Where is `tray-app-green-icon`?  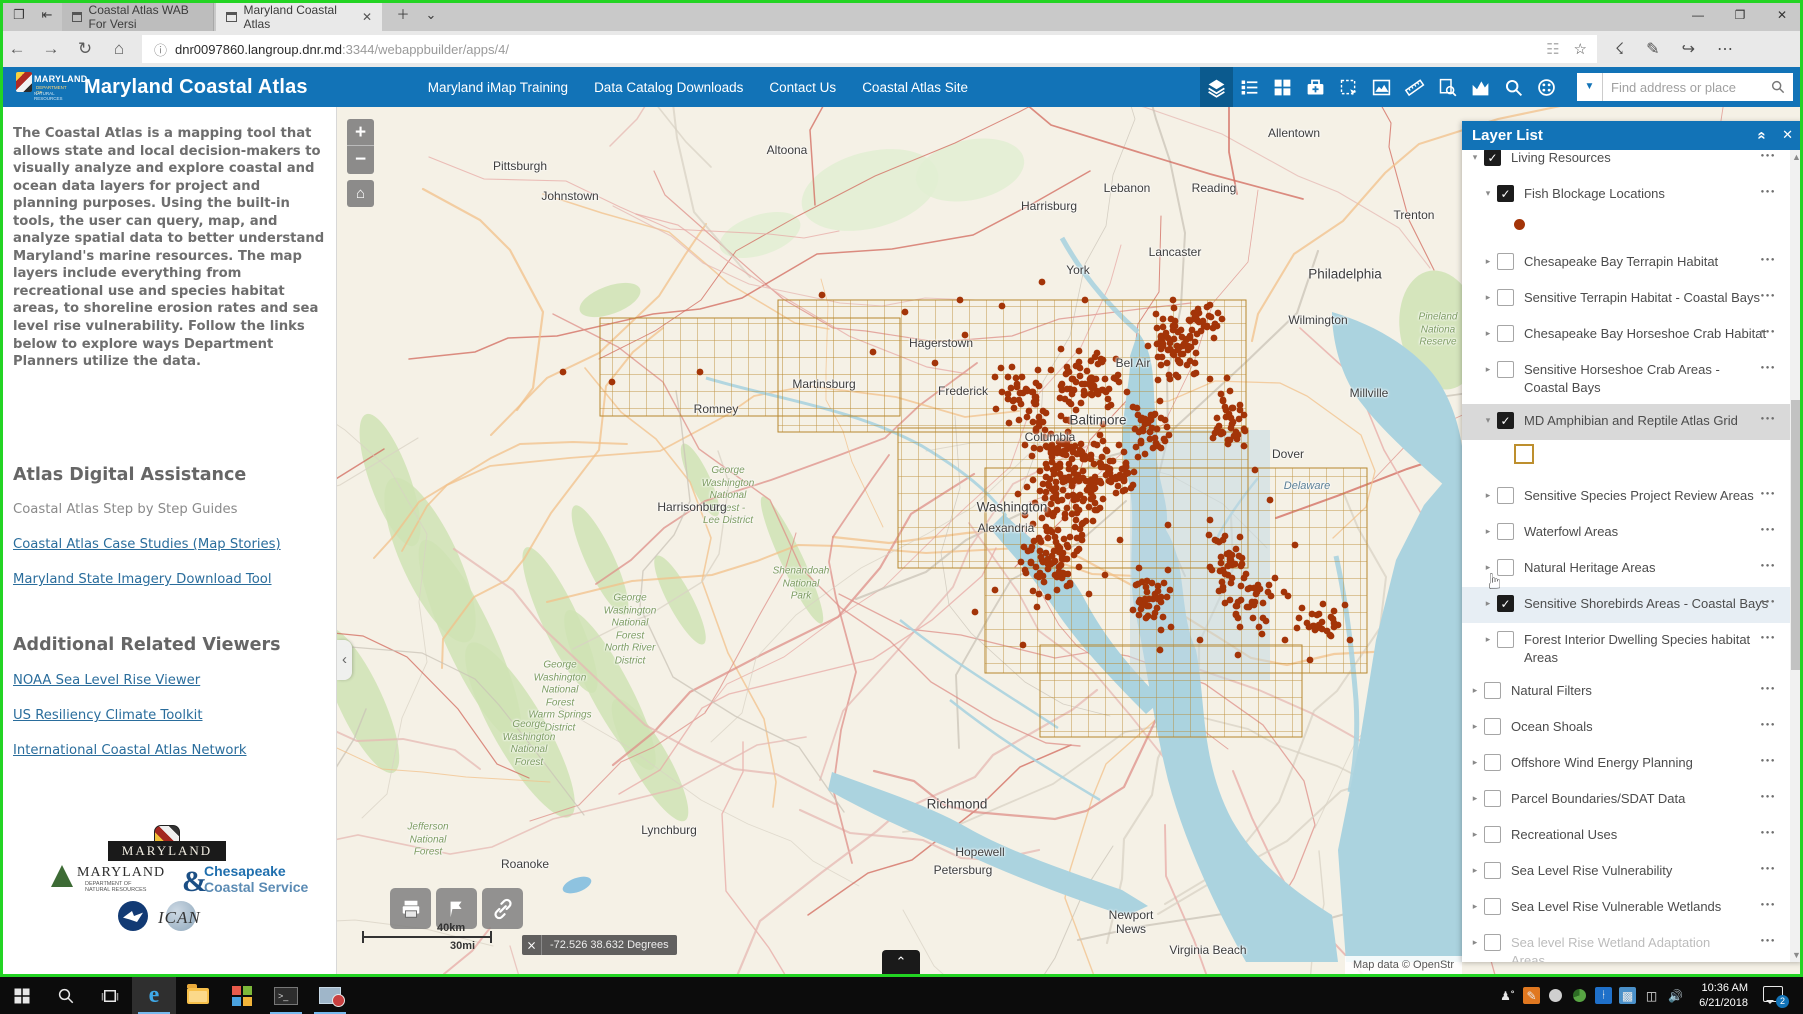 tray-app-green-icon is located at coordinates (1579, 995).